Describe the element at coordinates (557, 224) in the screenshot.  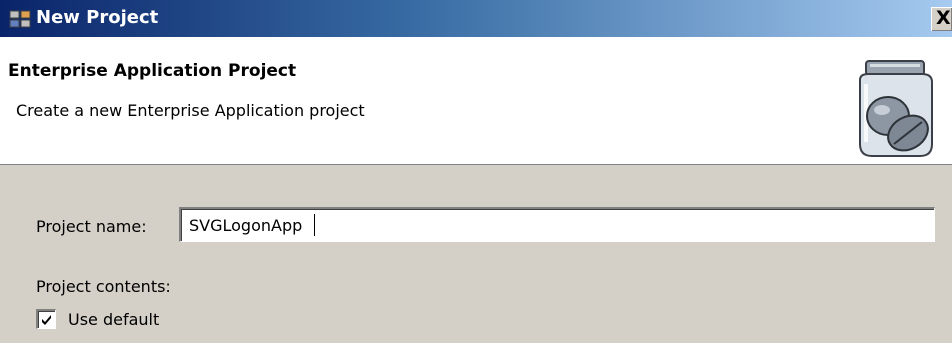
I see `project-name-input` at that location.